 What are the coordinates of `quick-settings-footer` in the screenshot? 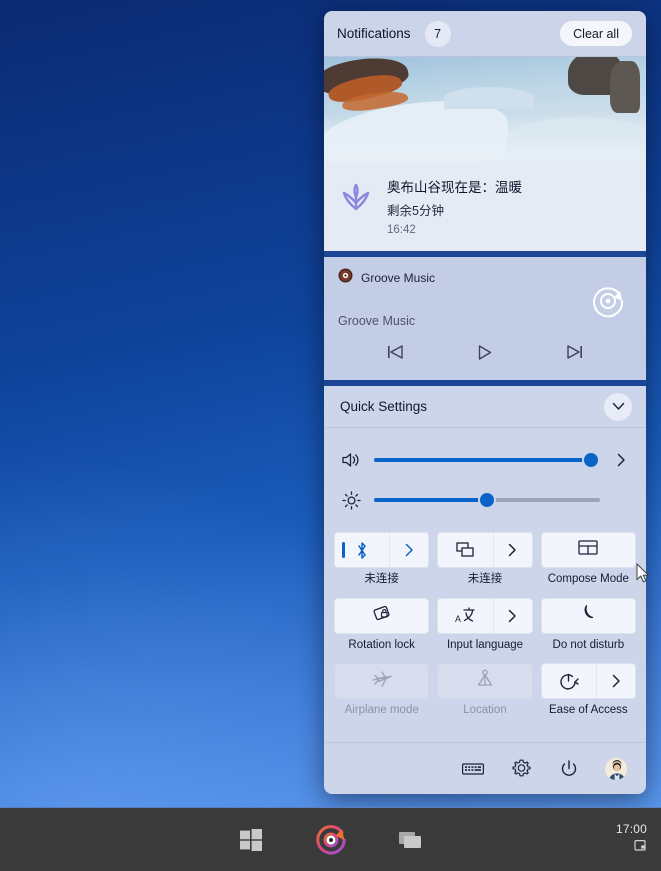 It's located at (485, 768).